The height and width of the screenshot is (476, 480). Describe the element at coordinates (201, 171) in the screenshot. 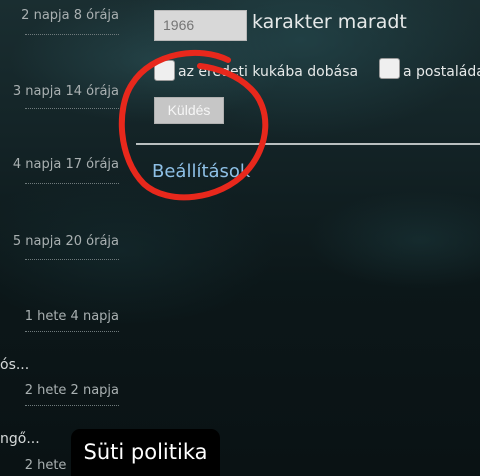

I see `settings-link: Beállítások` at that location.